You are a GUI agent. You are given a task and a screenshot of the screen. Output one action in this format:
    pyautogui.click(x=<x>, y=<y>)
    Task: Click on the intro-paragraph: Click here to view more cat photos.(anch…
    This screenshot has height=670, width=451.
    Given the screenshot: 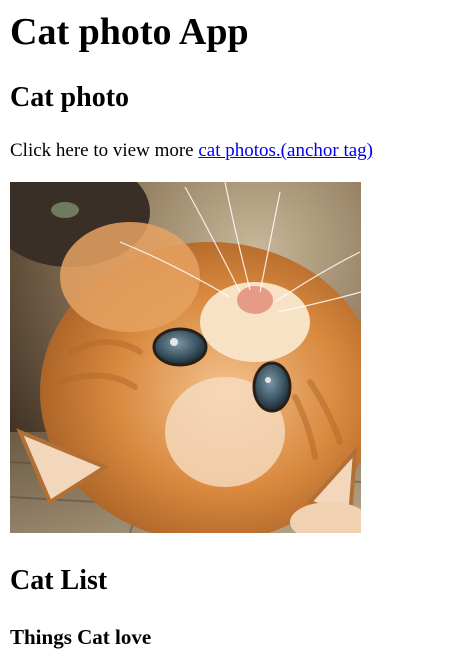 What is the action you would take?
    pyautogui.click(x=191, y=151)
    